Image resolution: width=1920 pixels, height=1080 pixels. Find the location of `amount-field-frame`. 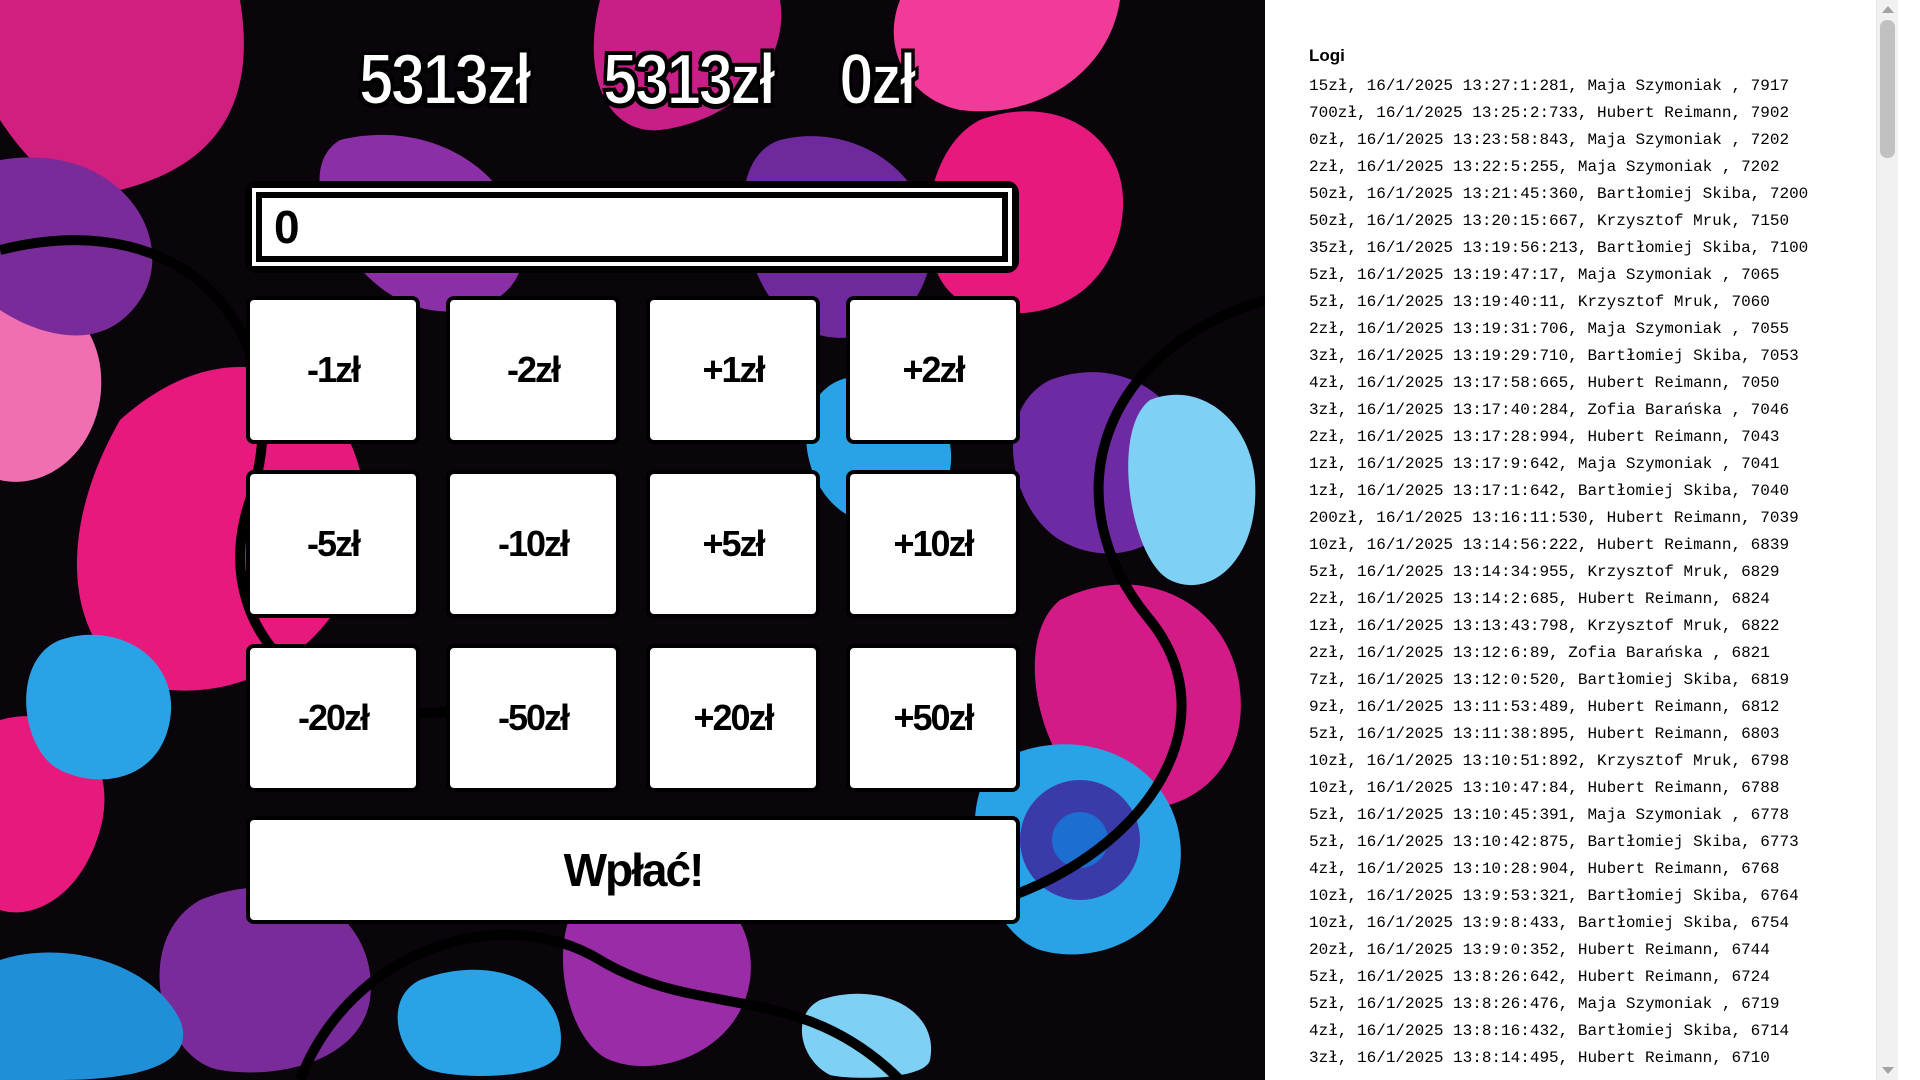

amount-field-frame is located at coordinates (632, 227).